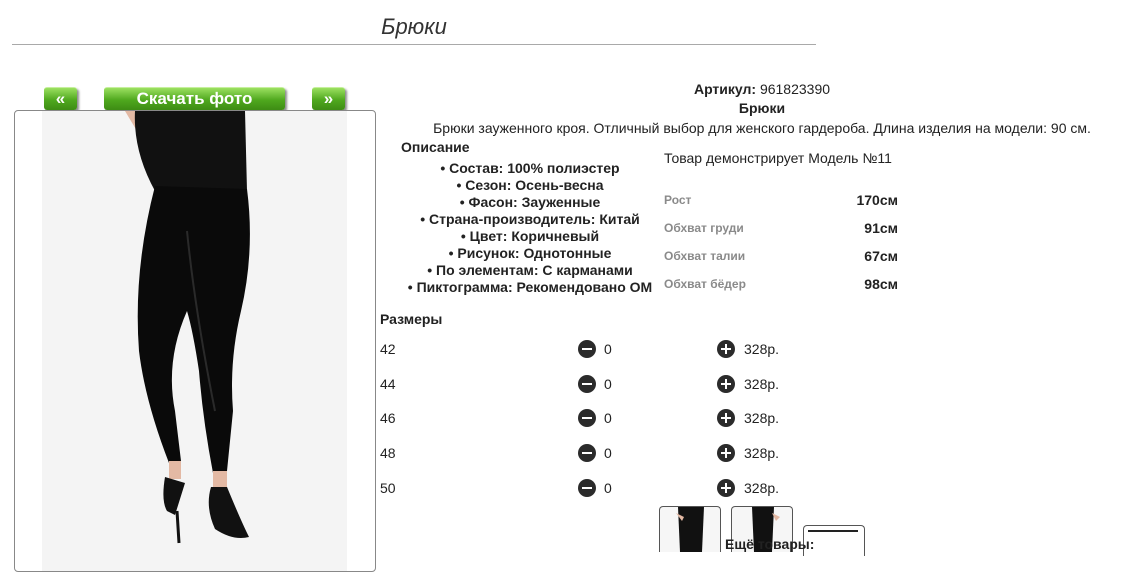 The height and width of the screenshot is (572, 1137). I want to click on feature-item: • Сезон: Осень-весна, so click(530, 185).